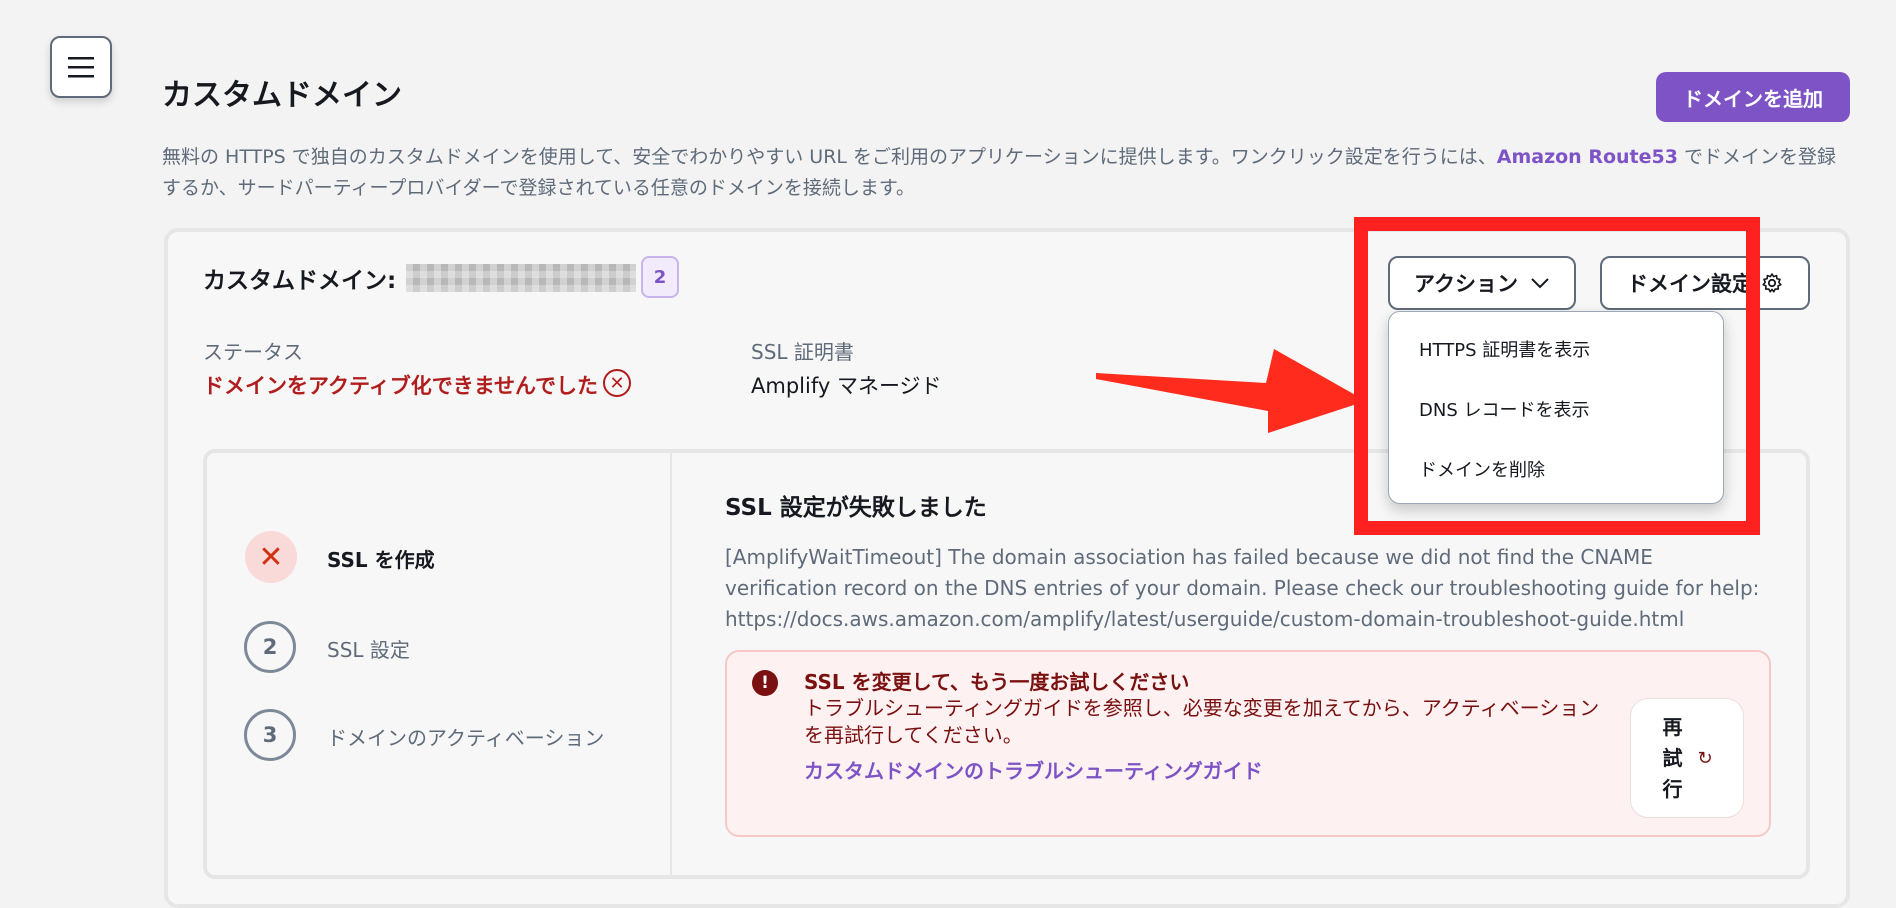 The height and width of the screenshot is (908, 1896). Describe the element at coordinates (765, 683) in the screenshot. I see `alert-icon: !` at that location.